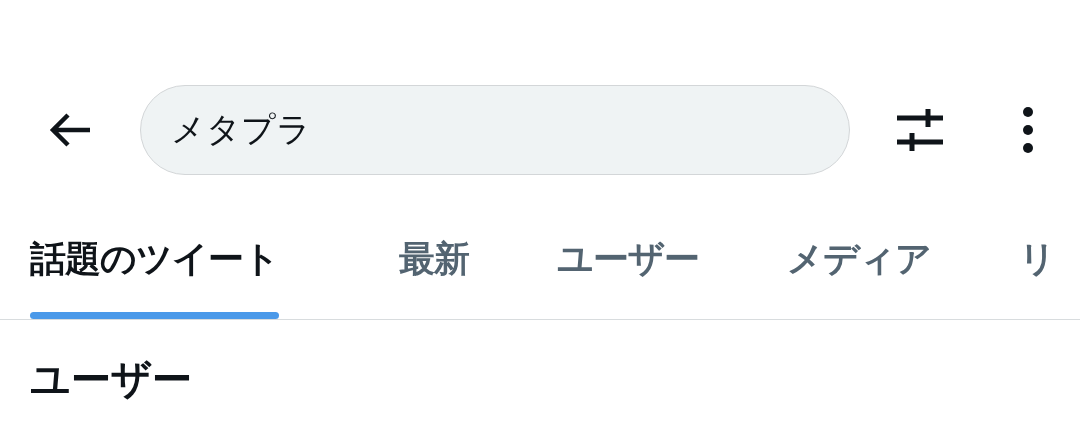  I want to click on section-title: ユーザー, so click(111, 379).